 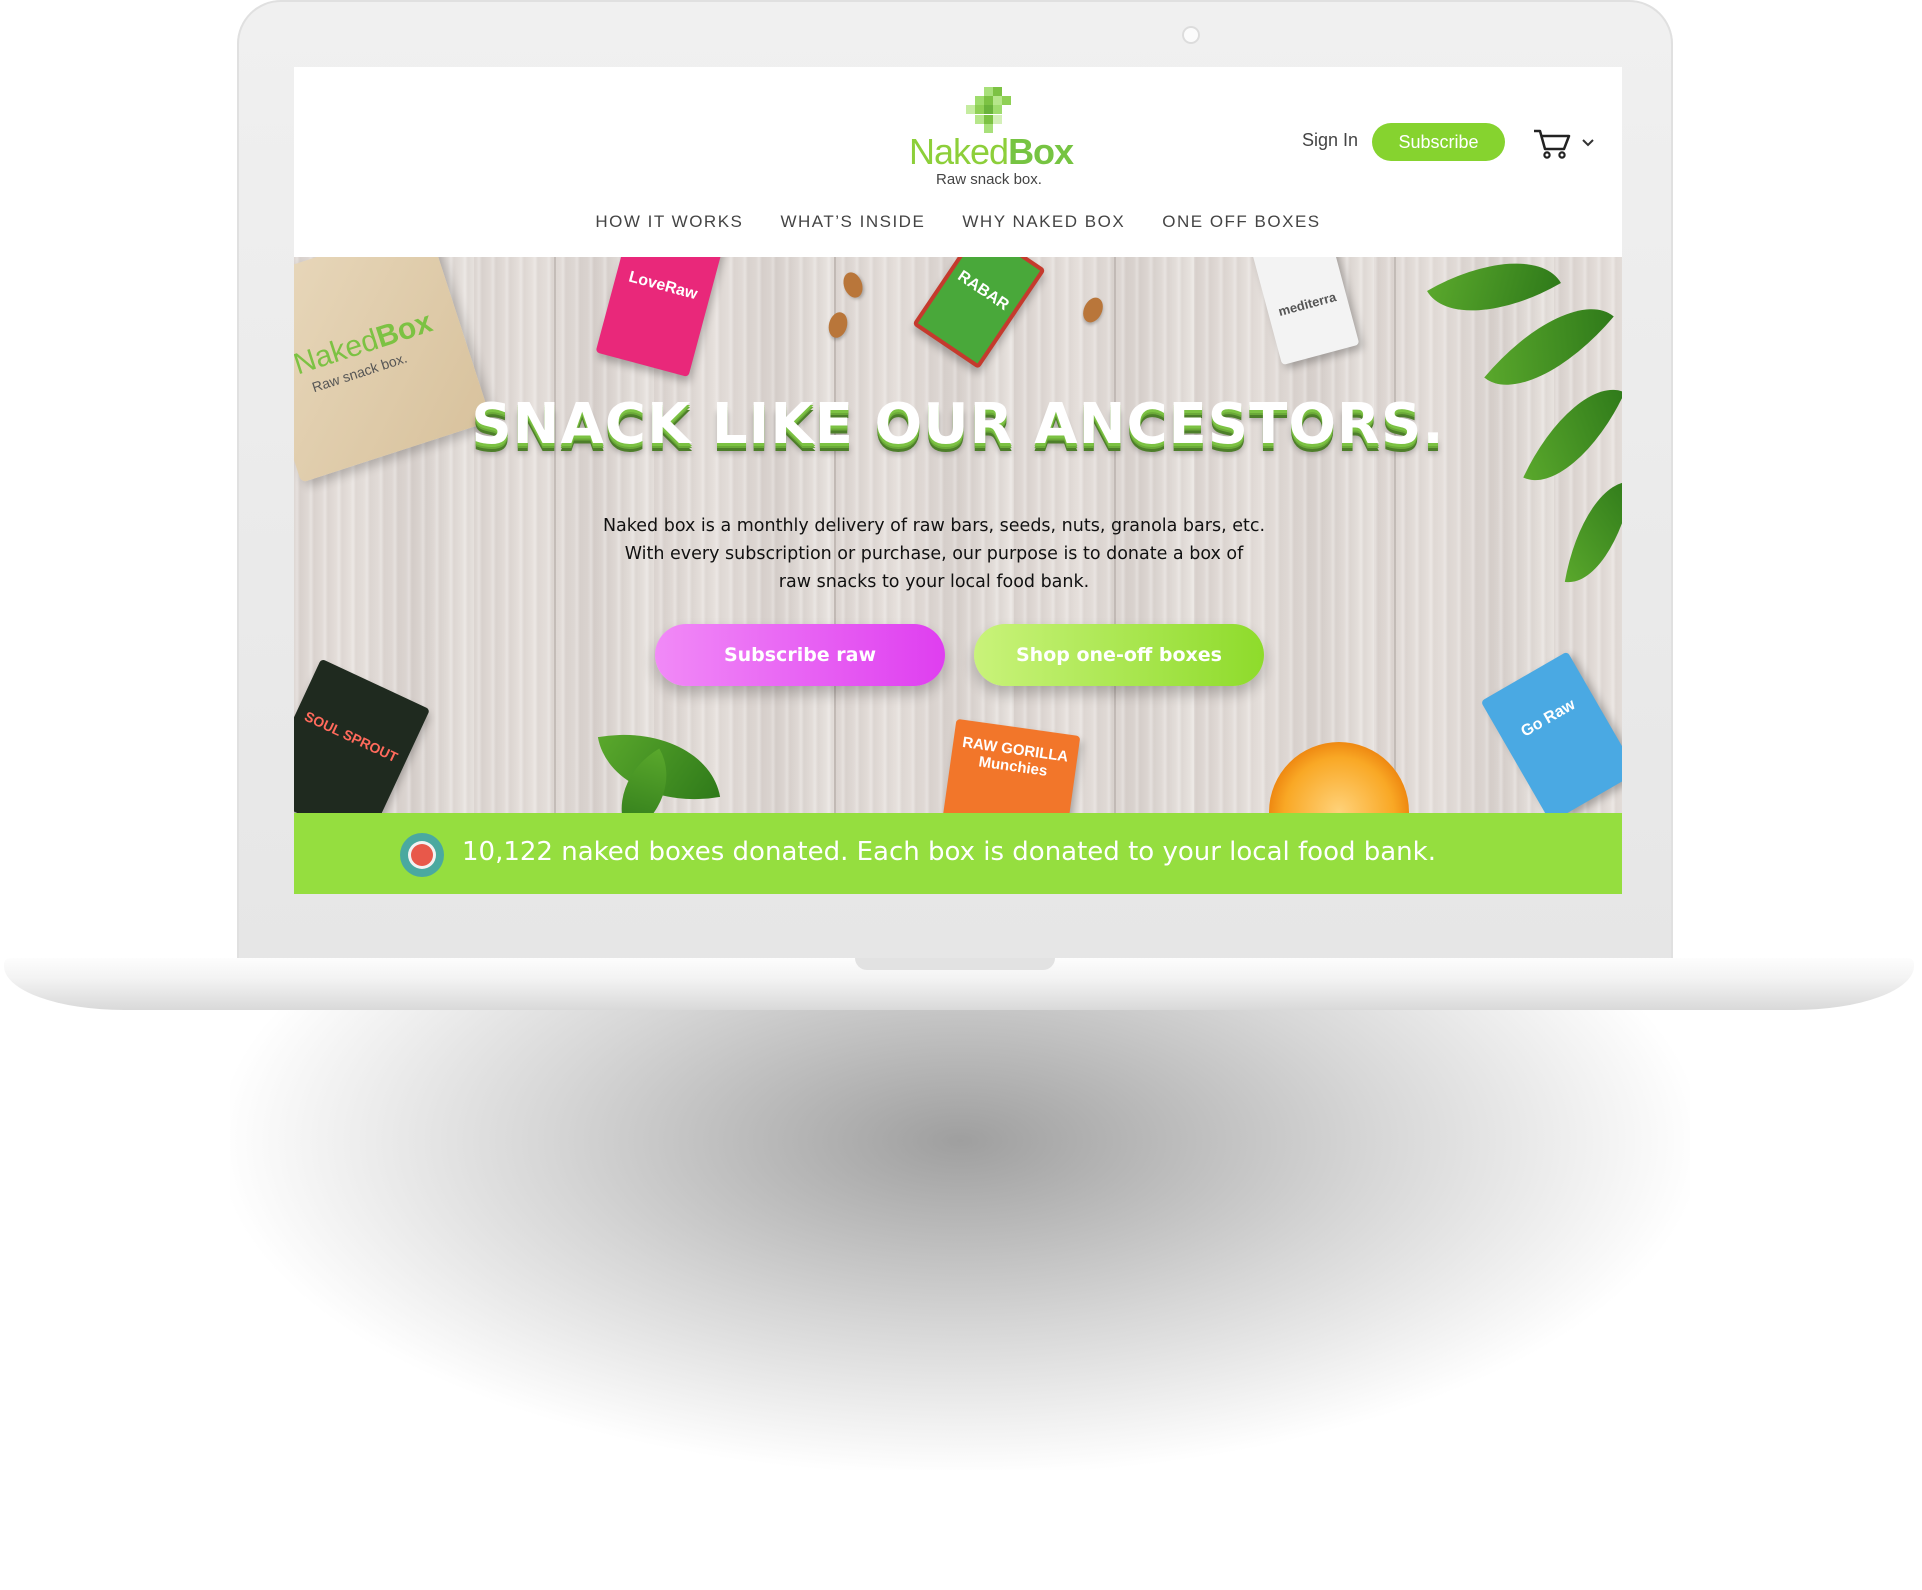 What do you see at coordinates (1191, 35) in the screenshot?
I see `camera-icon` at bounding box center [1191, 35].